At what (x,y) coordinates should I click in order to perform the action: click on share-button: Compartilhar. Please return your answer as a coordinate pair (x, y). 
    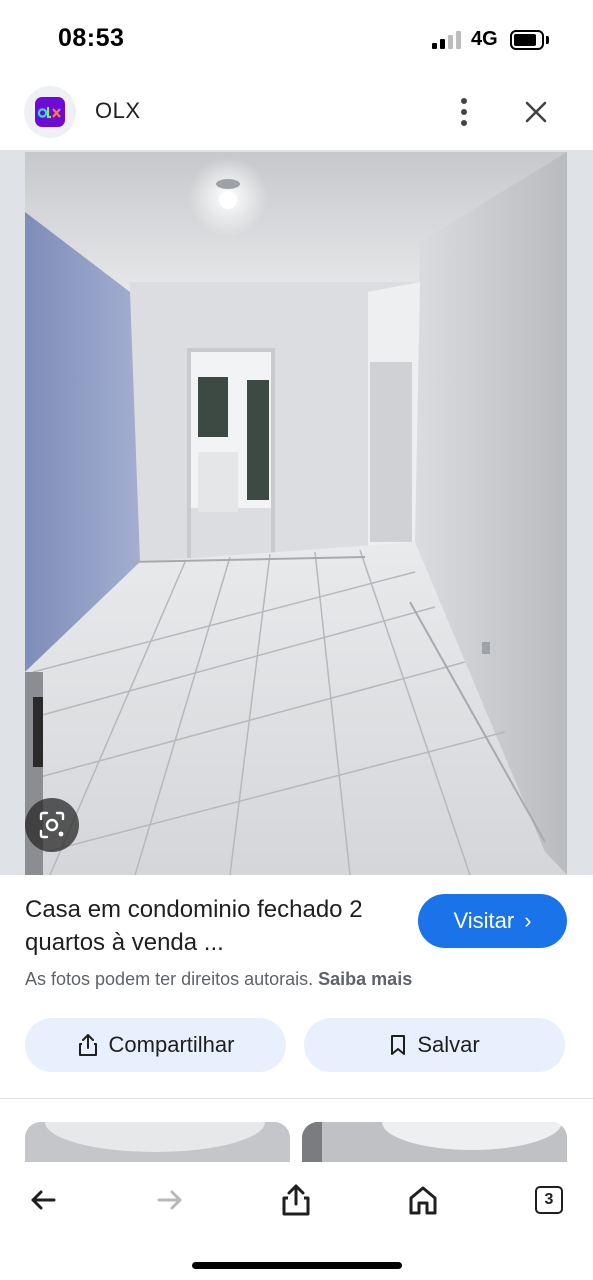
    Looking at the image, I should click on (155, 1045).